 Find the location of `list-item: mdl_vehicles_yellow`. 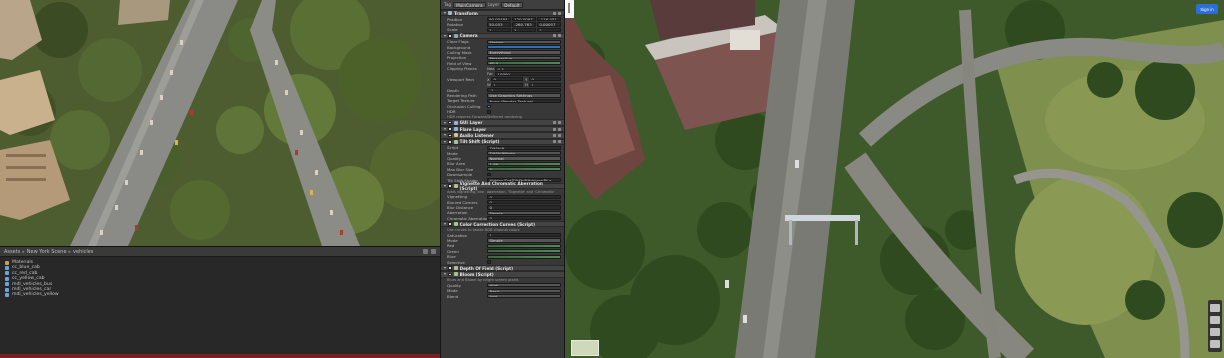

list-item: mdl_vehicles_yellow is located at coordinates (220, 294).